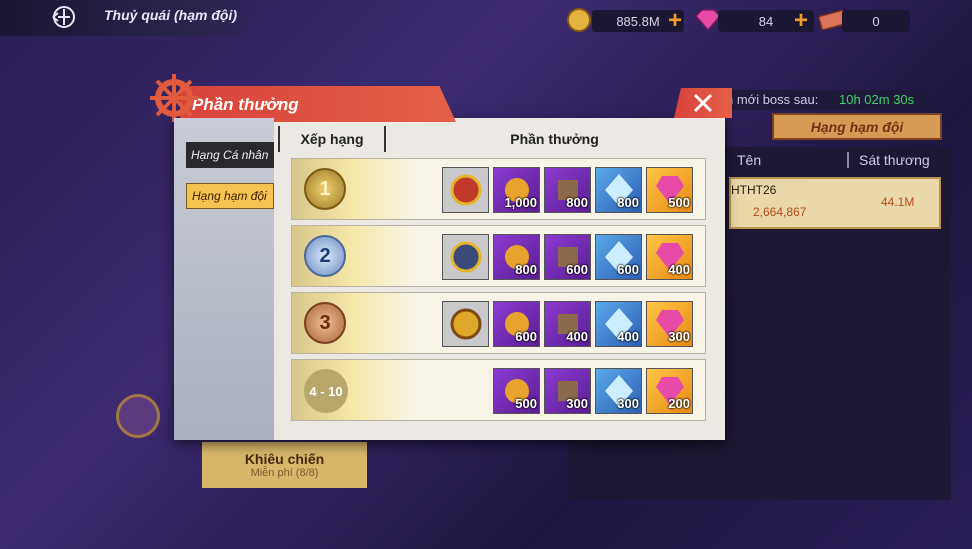 The height and width of the screenshot is (549, 972). Describe the element at coordinates (669, 257) in the screenshot. I see `gem-item: 400` at that location.